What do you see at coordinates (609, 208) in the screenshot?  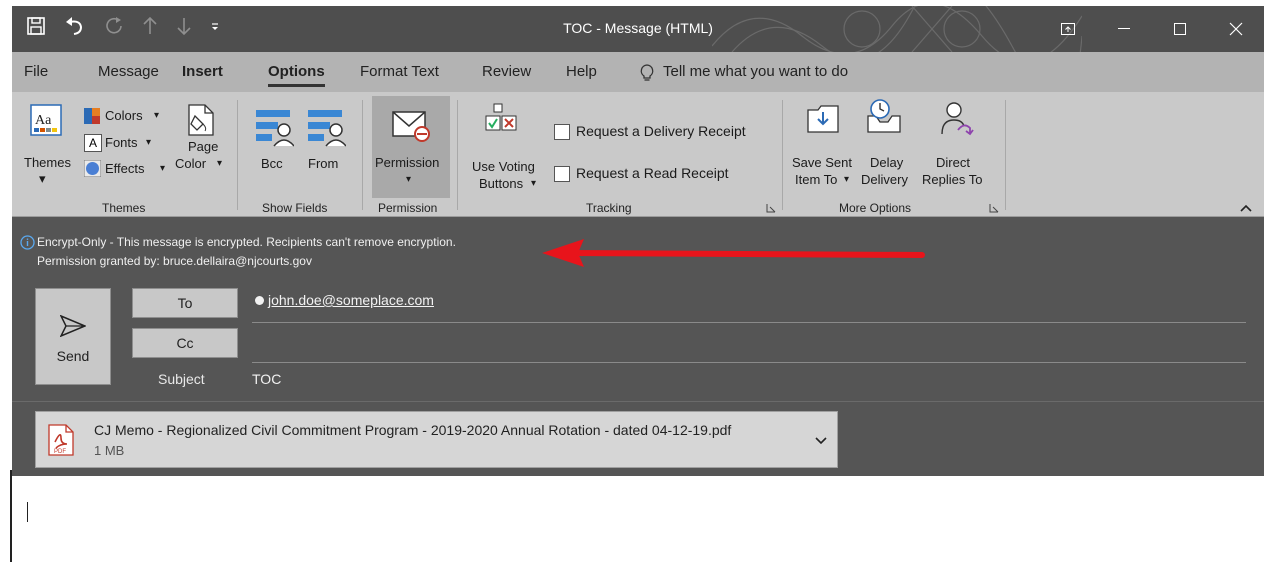 I see `tracking-group-label: Tracking` at bounding box center [609, 208].